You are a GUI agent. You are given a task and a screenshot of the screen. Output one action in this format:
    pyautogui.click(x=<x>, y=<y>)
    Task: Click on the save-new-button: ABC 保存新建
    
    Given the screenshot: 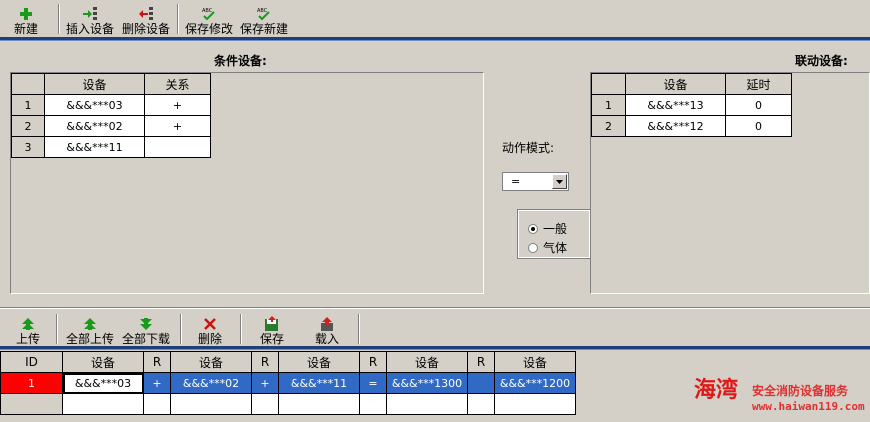 What is the action you would take?
    pyautogui.click(x=264, y=19)
    